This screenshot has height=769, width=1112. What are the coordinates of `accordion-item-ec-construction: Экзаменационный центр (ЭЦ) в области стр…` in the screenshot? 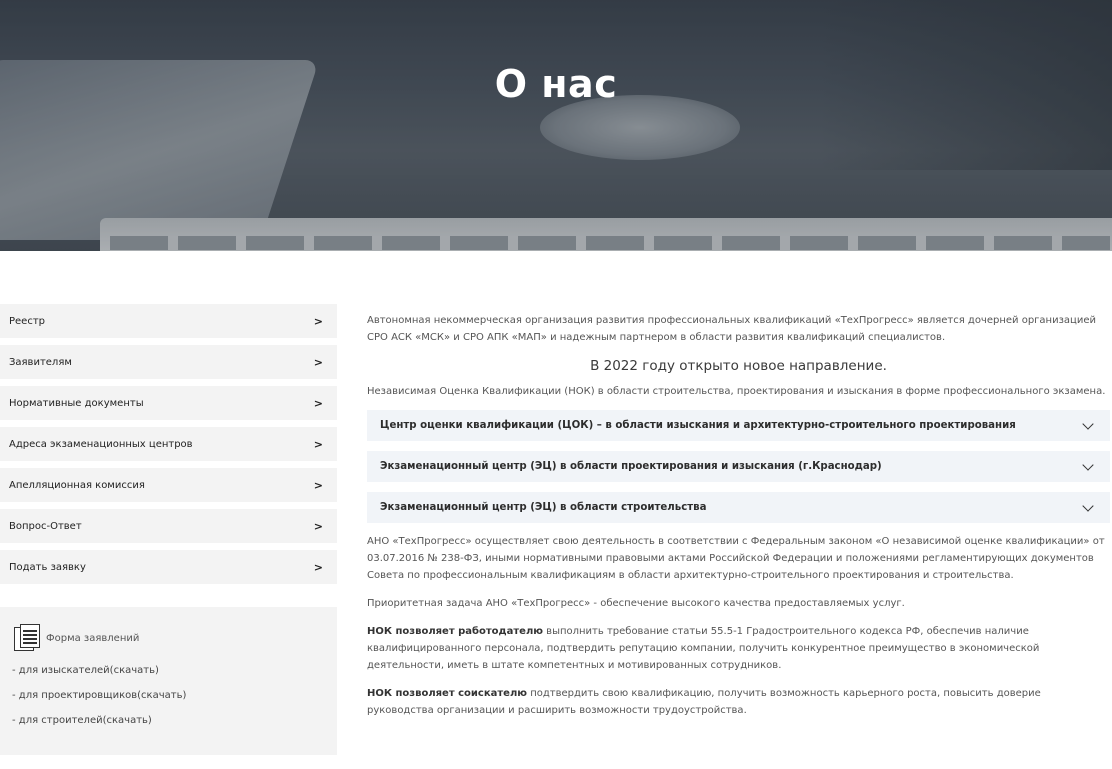 It's located at (738, 507).